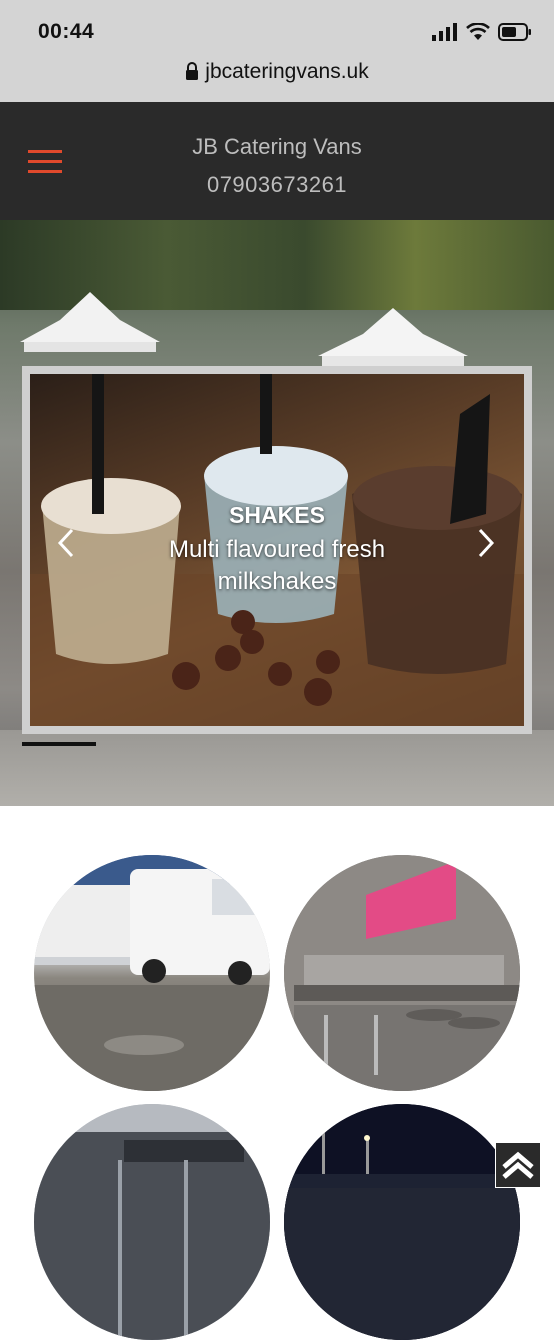 The height and width of the screenshot is (1340, 554). I want to click on battery-icon, so click(514, 32).